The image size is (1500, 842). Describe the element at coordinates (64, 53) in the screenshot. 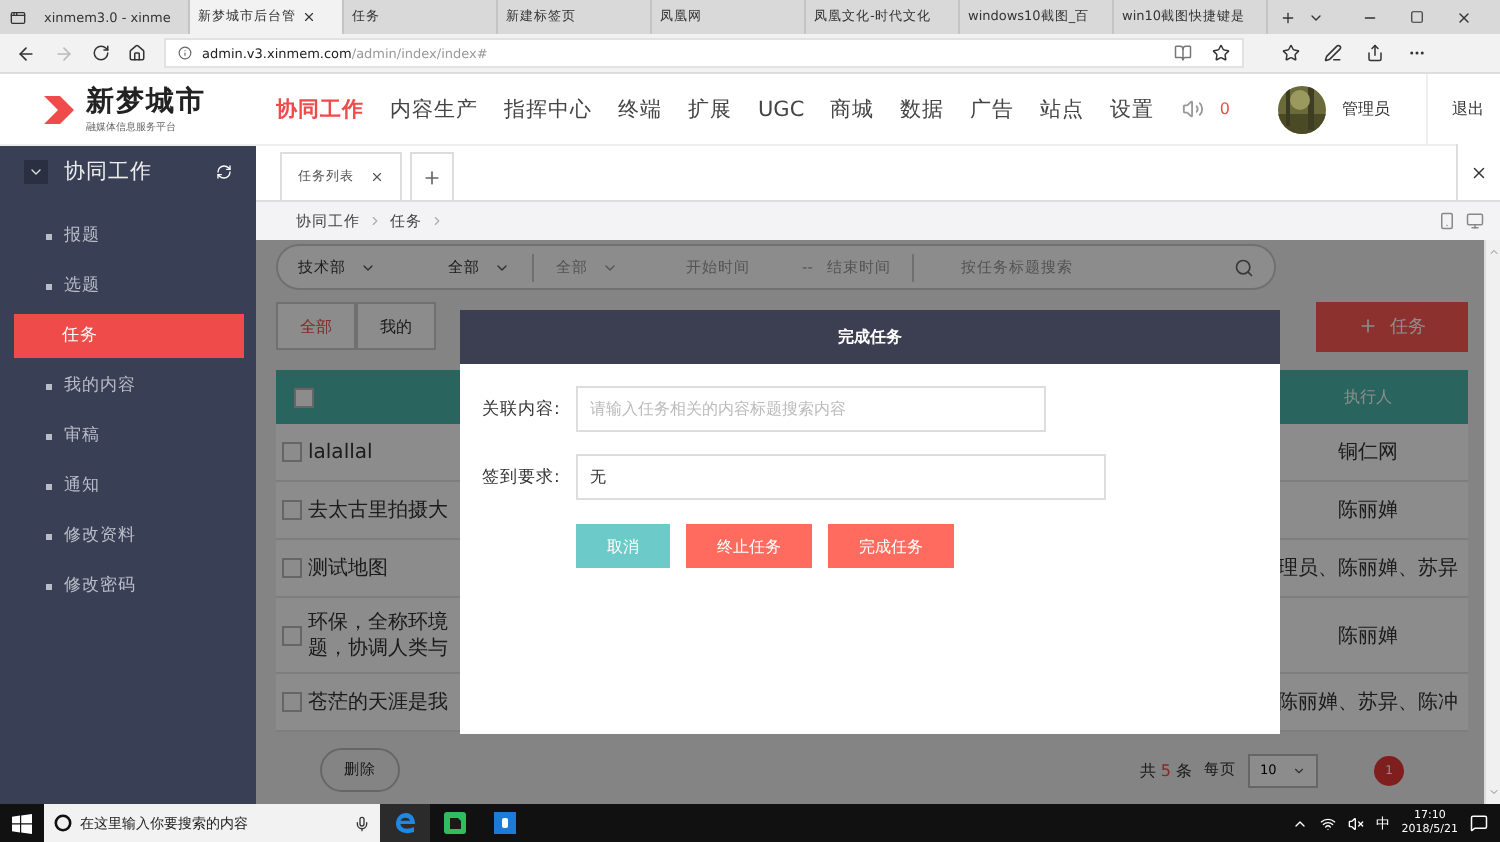

I see `forward-icon` at that location.